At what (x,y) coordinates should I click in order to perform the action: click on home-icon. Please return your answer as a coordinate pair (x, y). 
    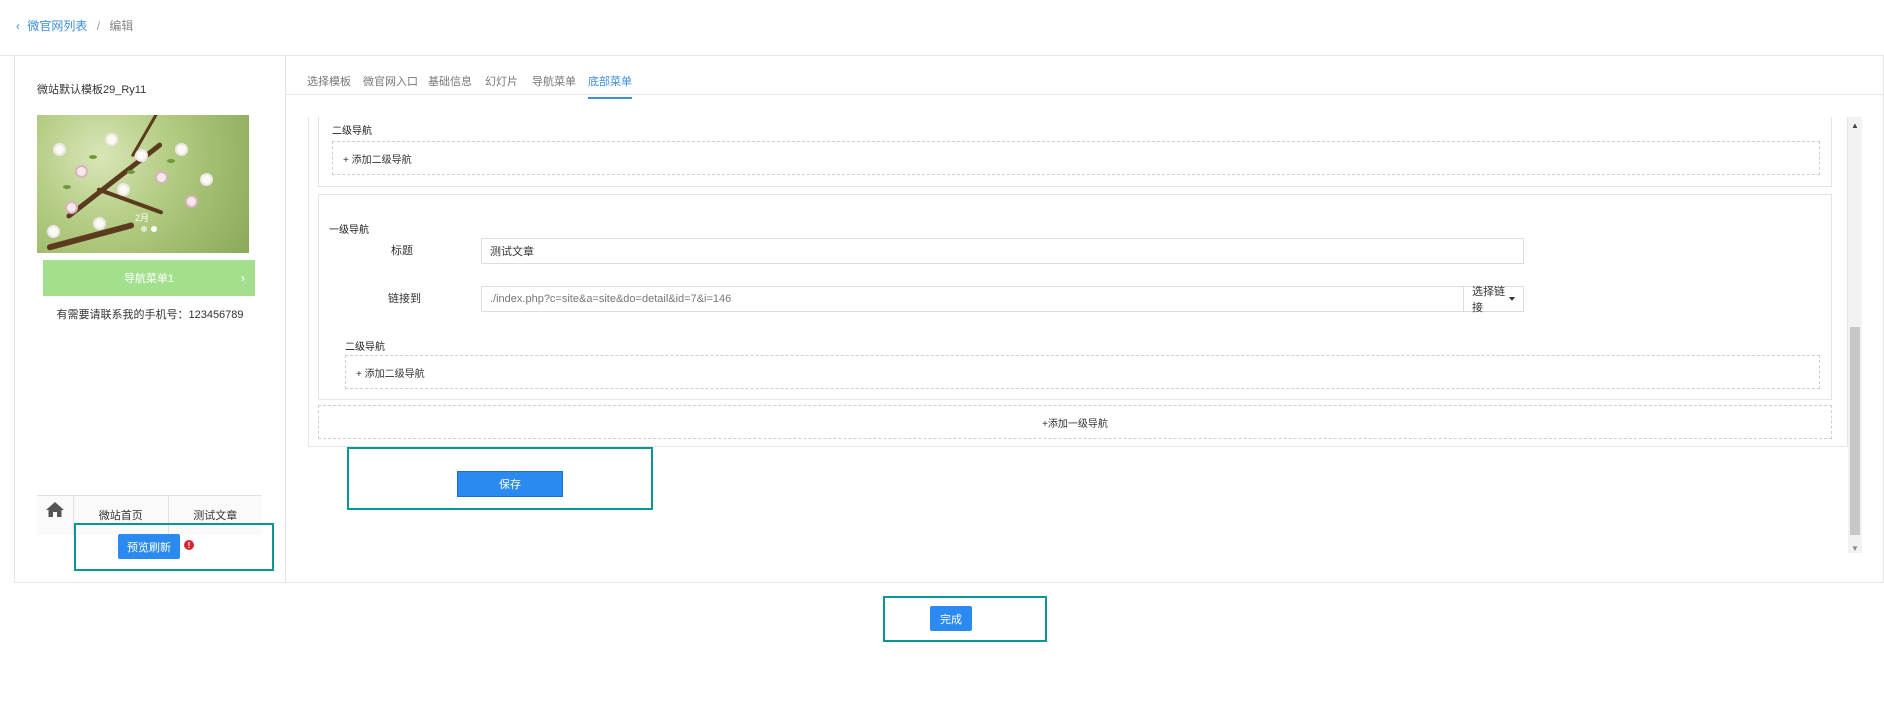
    Looking at the image, I should click on (55, 515).